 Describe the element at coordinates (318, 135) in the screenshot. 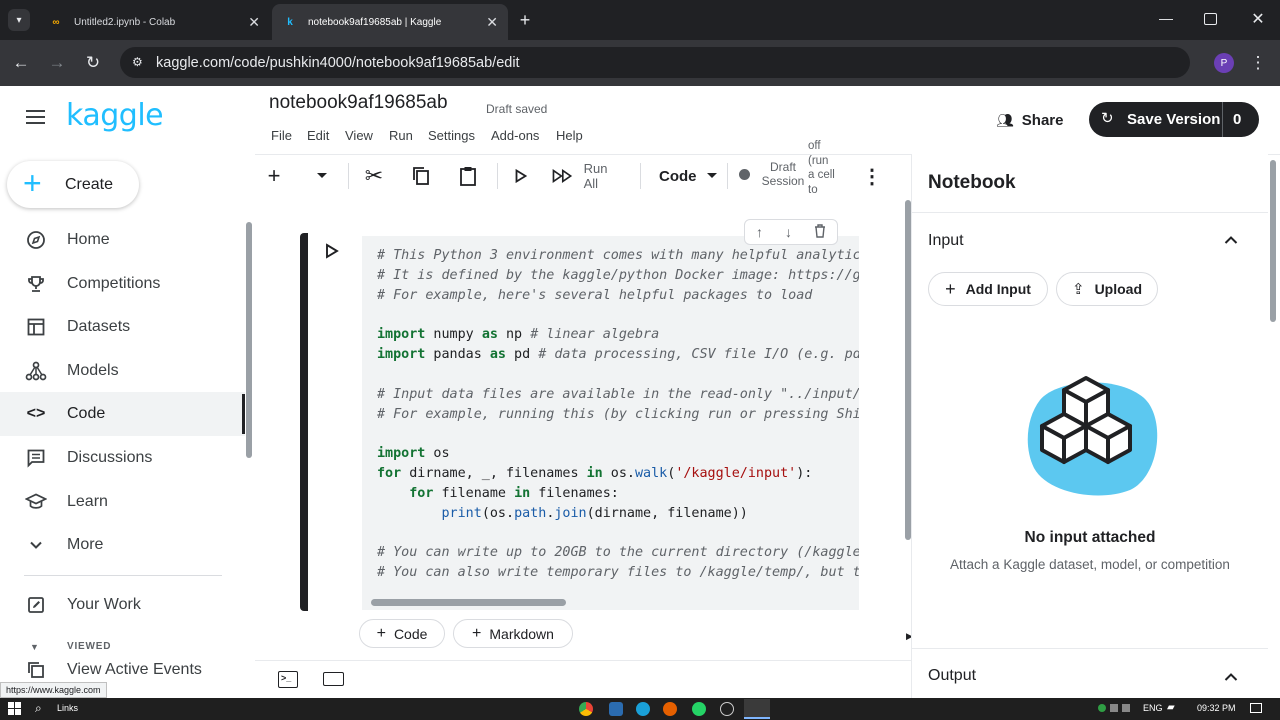

I see `menu-edit: Edit` at that location.